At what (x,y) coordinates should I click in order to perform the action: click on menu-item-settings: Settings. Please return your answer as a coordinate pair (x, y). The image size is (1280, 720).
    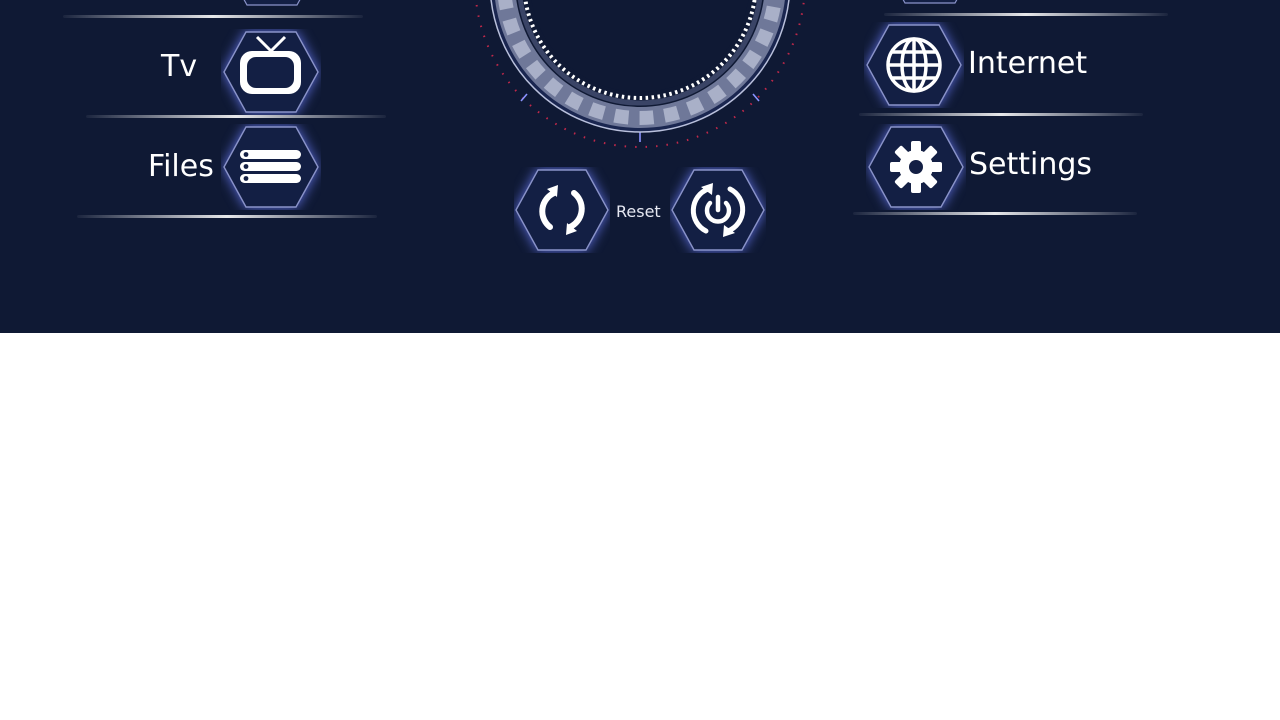
    Looking at the image, I should click on (986, 166).